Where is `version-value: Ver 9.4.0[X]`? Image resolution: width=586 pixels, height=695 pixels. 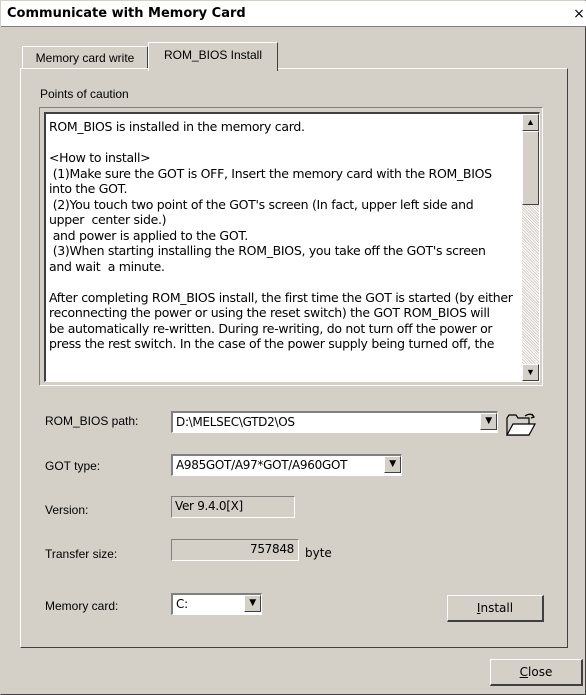
version-value: Ver 9.4.0[X] is located at coordinates (233, 507).